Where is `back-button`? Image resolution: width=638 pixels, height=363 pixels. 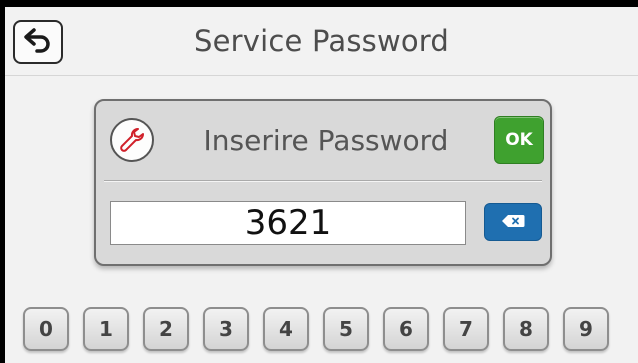 back-button is located at coordinates (38, 42).